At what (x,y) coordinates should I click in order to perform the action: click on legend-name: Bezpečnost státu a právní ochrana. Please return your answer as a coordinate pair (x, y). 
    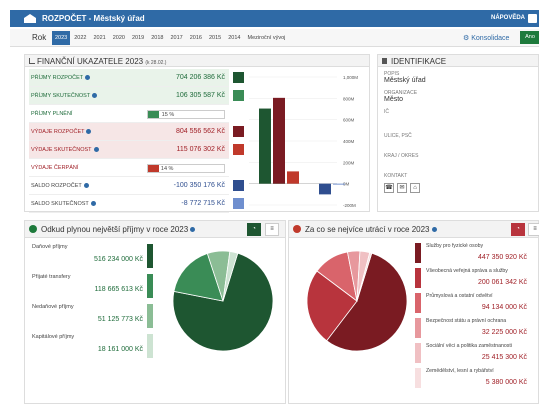
    Looking at the image, I should click on (466, 321).